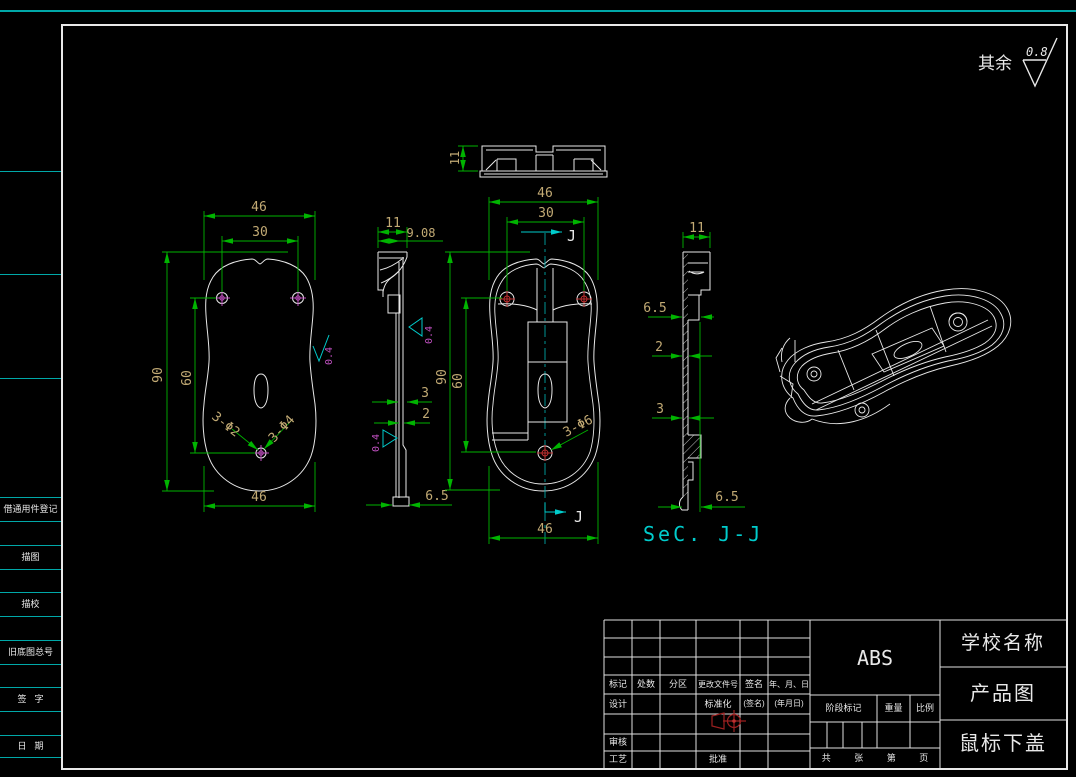 The width and height of the screenshot is (1076, 777). Describe the element at coordinates (617, 742) in the screenshot. I see `role-review: 审核` at that location.